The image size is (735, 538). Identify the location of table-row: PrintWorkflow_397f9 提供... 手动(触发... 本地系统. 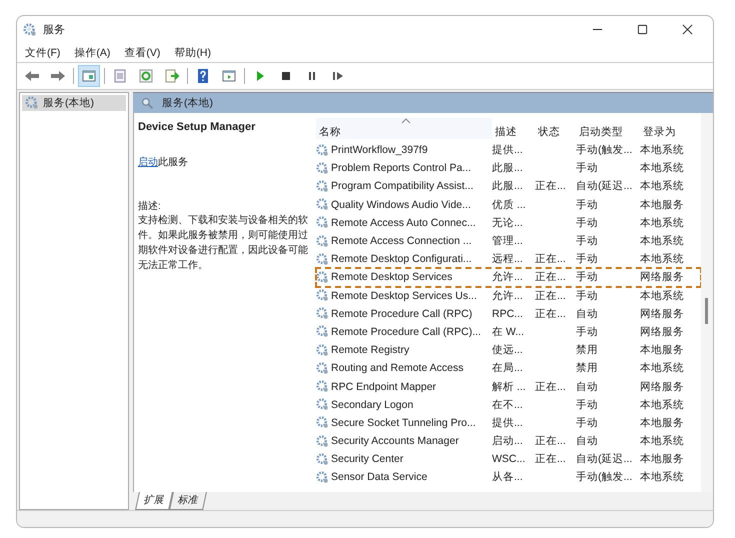
(508, 150).